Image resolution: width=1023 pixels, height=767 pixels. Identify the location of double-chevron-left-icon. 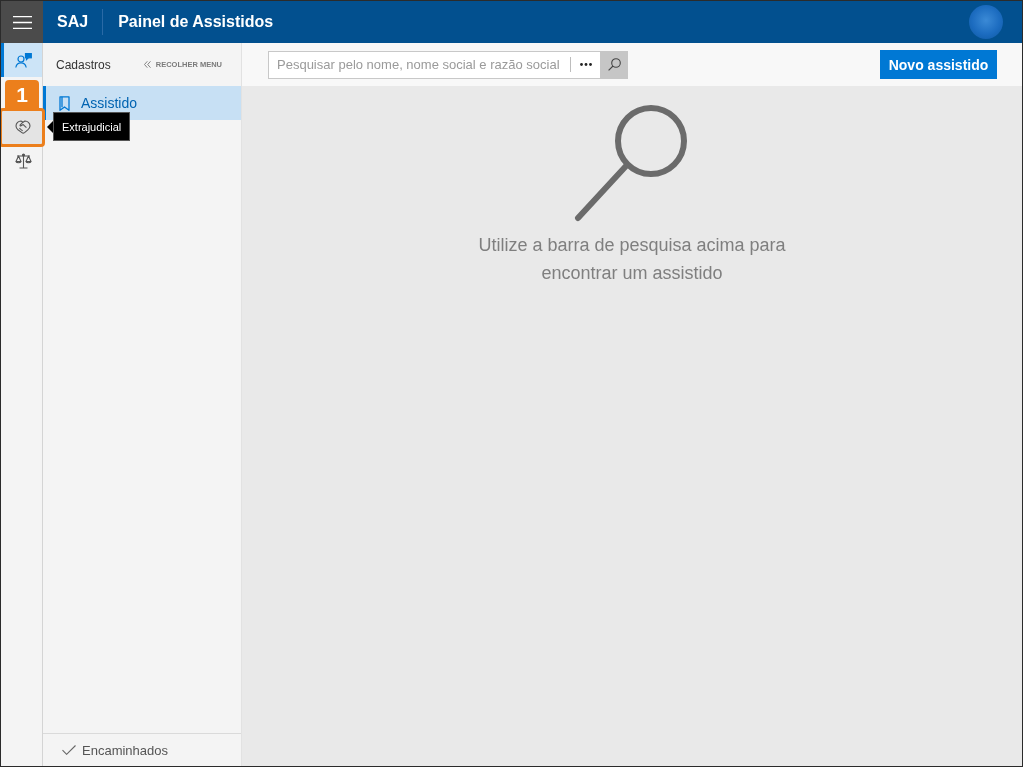
(147, 64).